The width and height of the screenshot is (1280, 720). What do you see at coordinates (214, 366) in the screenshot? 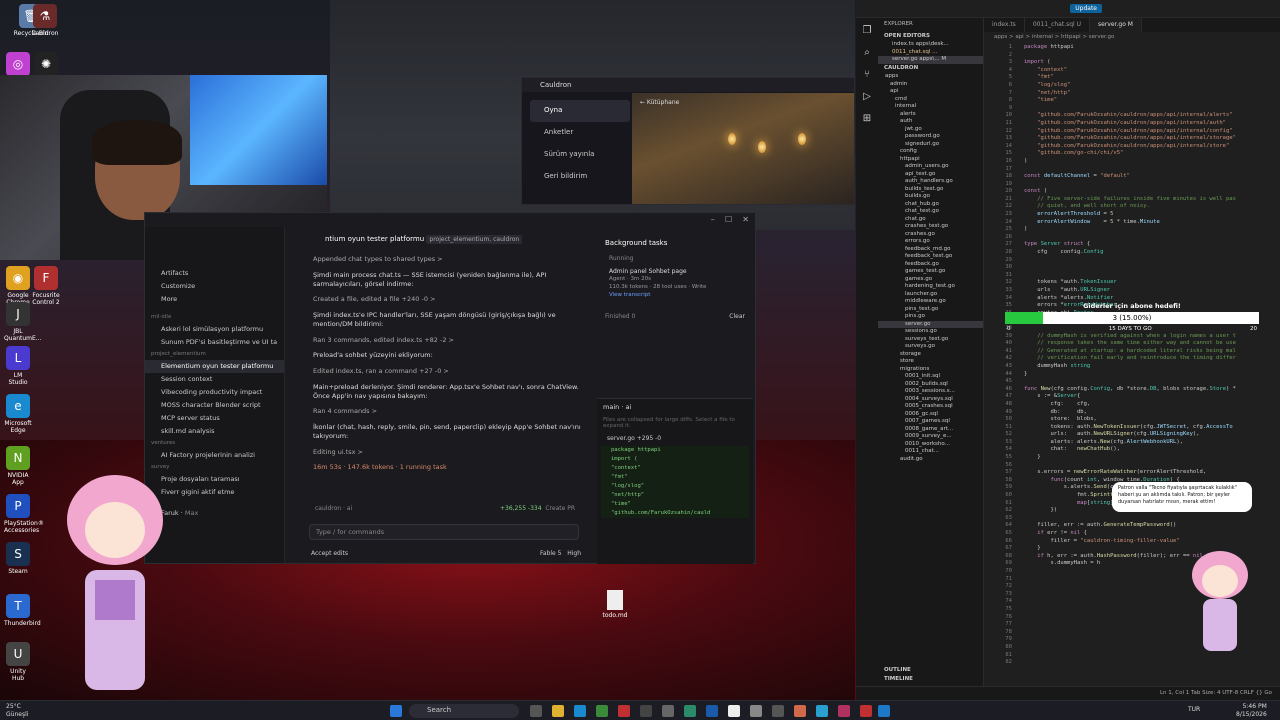
I see `chat-item-active: Elementium oyun tester platformu` at bounding box center [214, 366].